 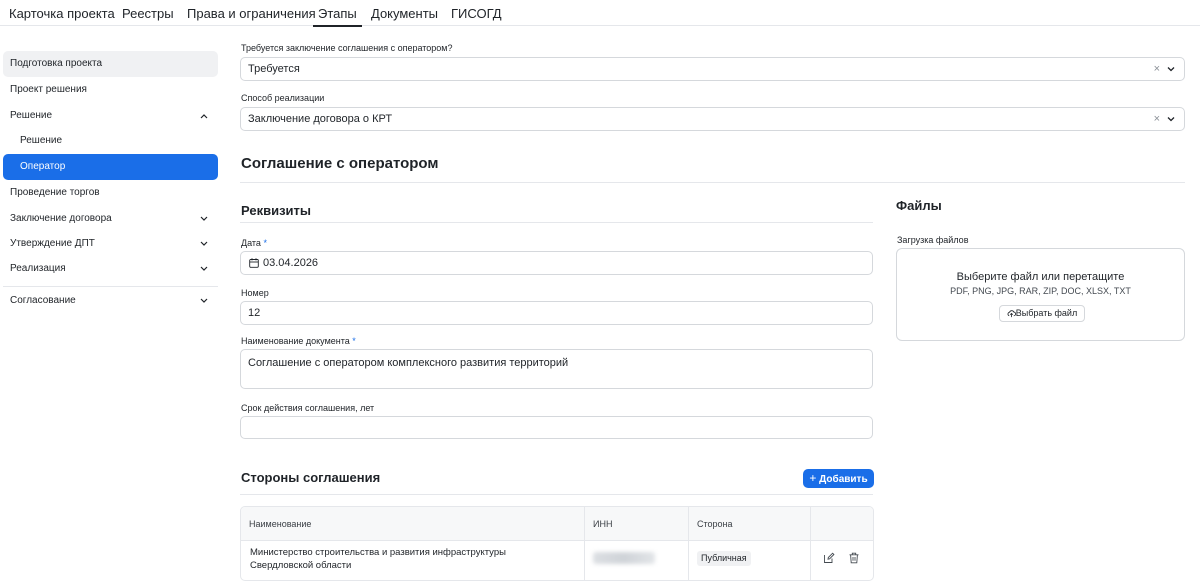 I want to click on column-header-side: Сторона, so click(x=715, y=524).